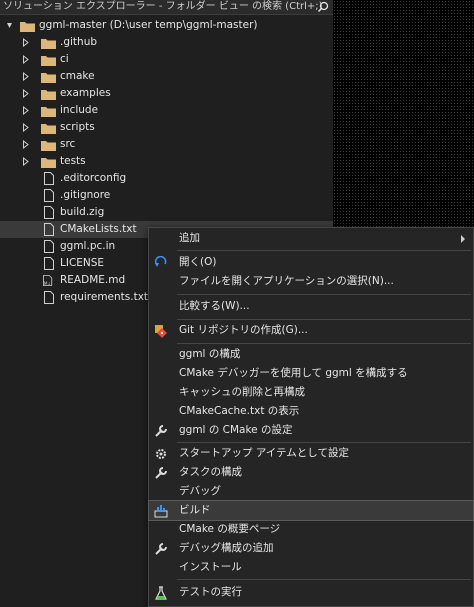  What do you see at coordinates (166, 161) in the screenshot?
I see `tree-folder: tests` at bounding box center [166, 161].